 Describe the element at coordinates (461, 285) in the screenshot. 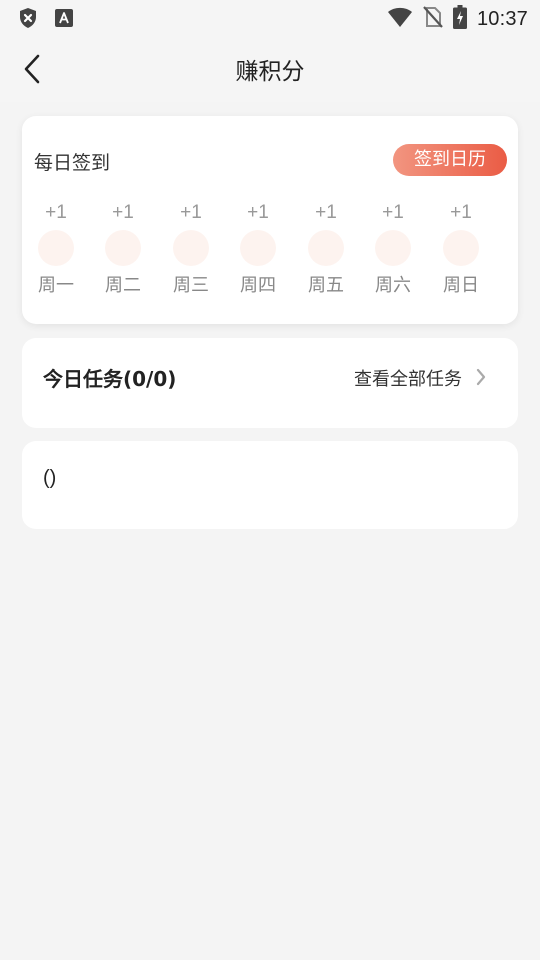

I see `day-name: 周日` at that location.